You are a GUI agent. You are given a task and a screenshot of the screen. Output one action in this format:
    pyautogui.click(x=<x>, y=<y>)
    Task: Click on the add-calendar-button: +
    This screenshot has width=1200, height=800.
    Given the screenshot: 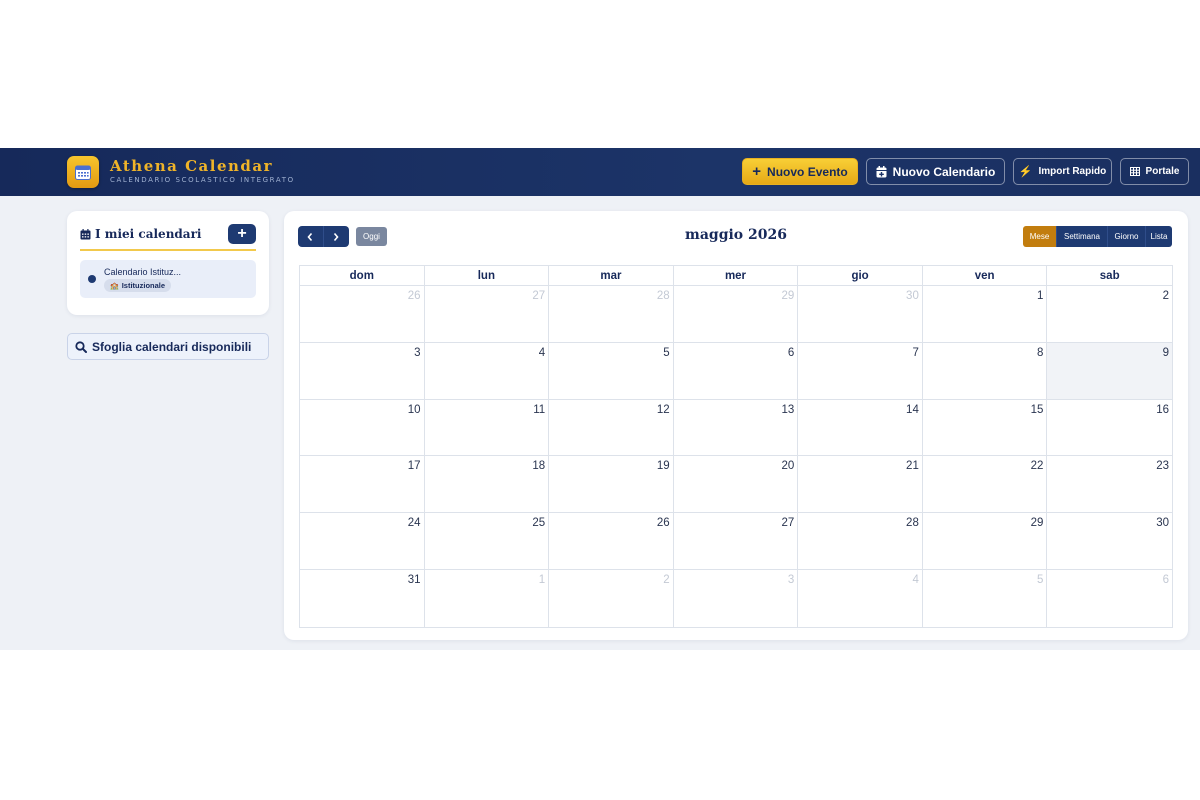 What is the action you would take?
    pyautogui.click(x=242, y=234)
    